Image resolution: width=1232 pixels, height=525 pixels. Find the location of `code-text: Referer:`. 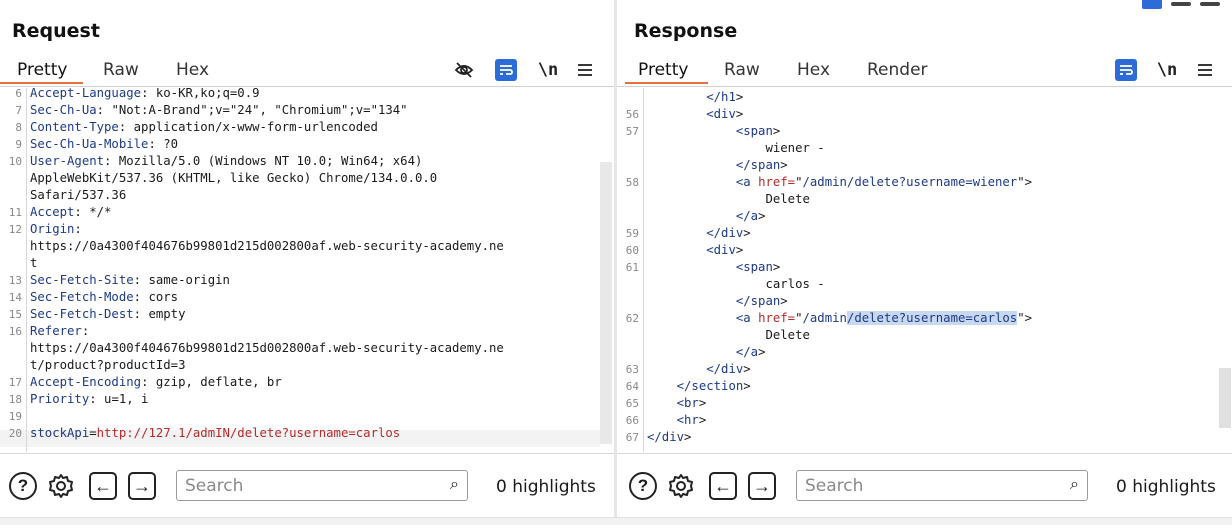

code-text: Referer: is located at coordinates (60, 331).